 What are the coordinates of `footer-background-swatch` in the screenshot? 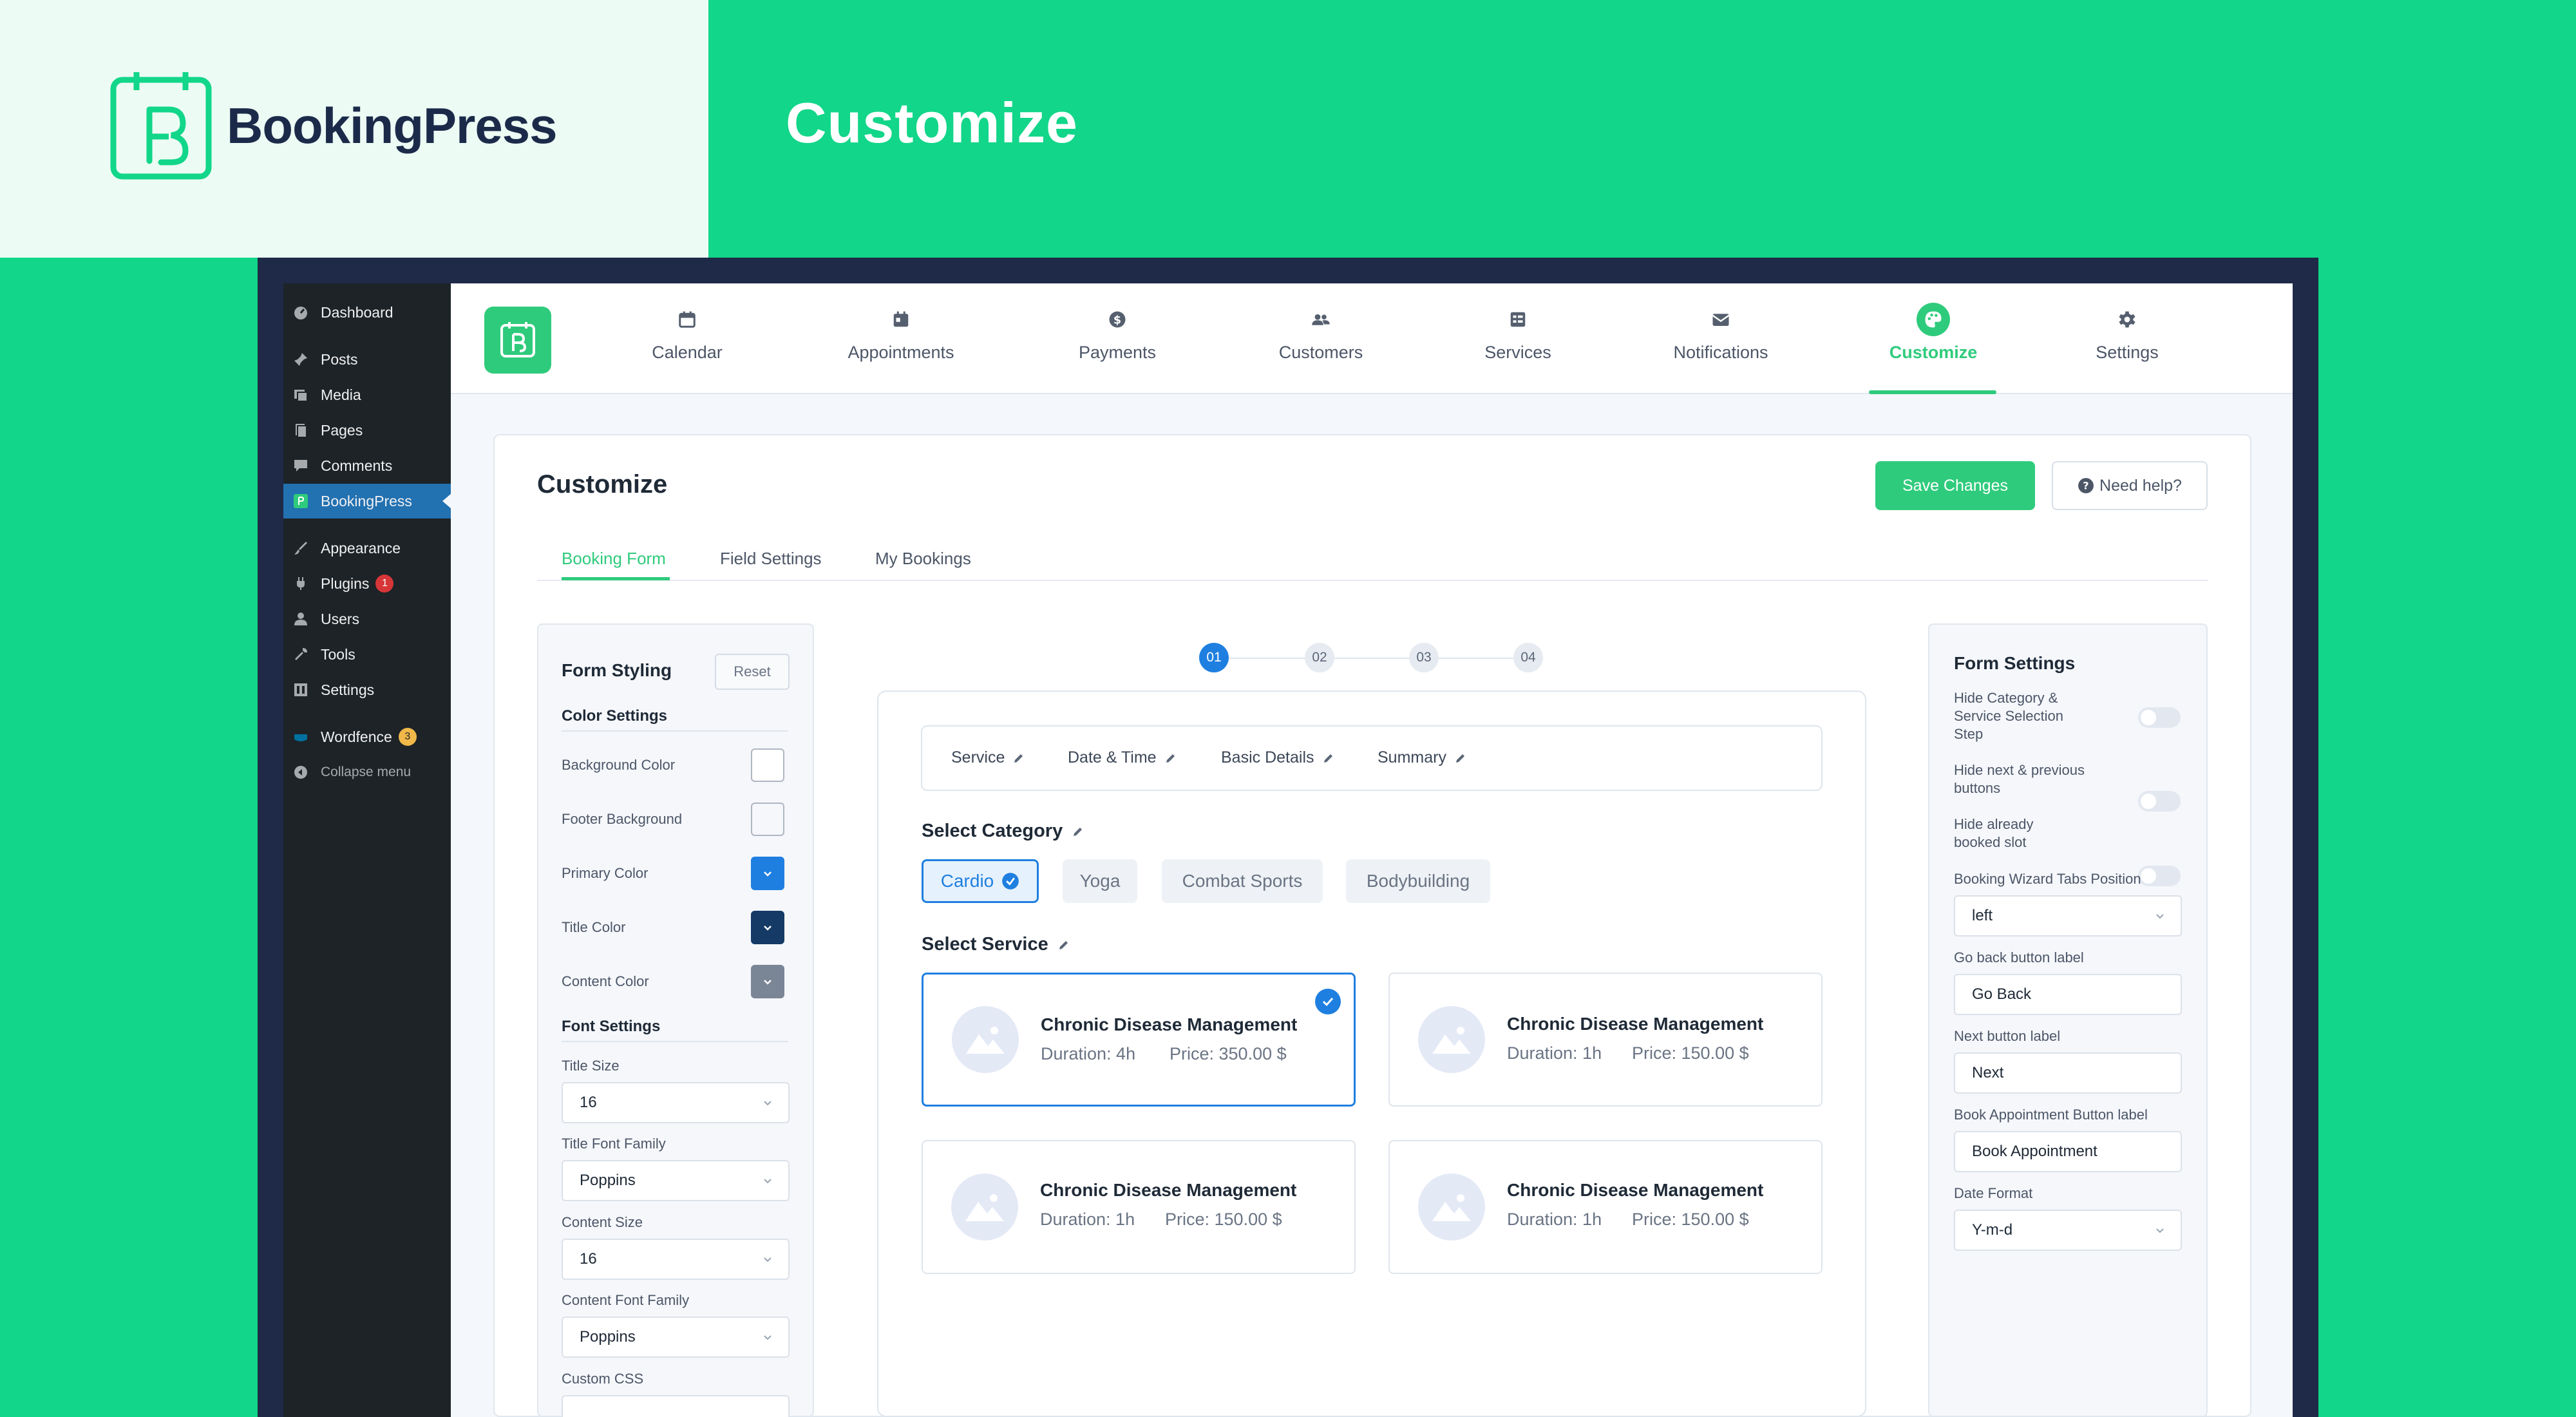 It's located at (767, 819).